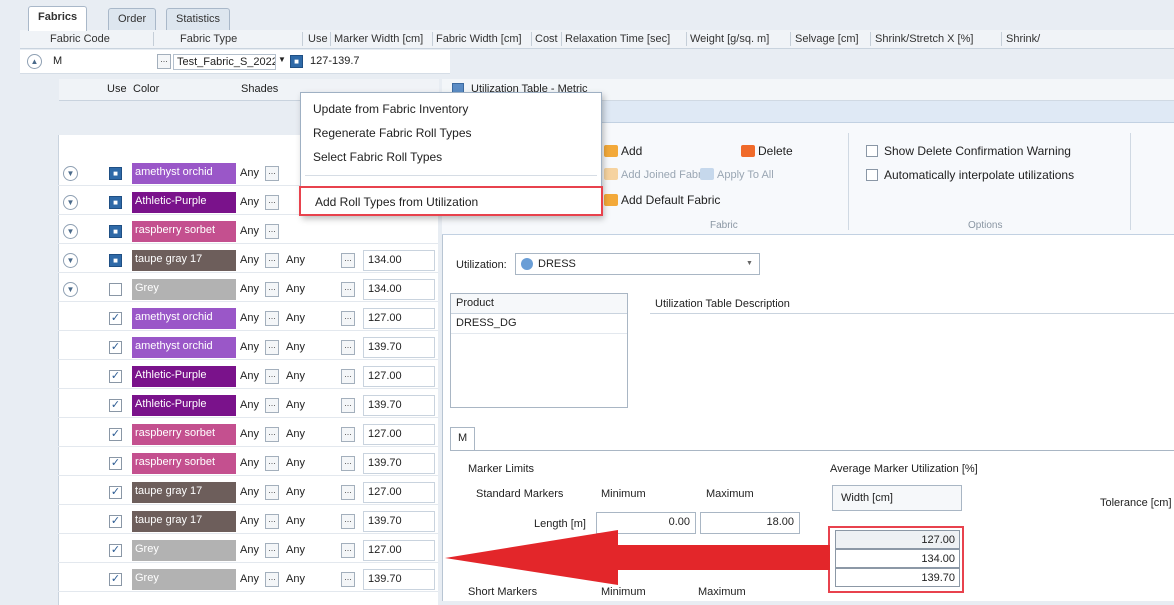 The height and width of the screenshot is (605, 1174). I want to click on header-shrink-y: Shrink/, so click(1023, 39).